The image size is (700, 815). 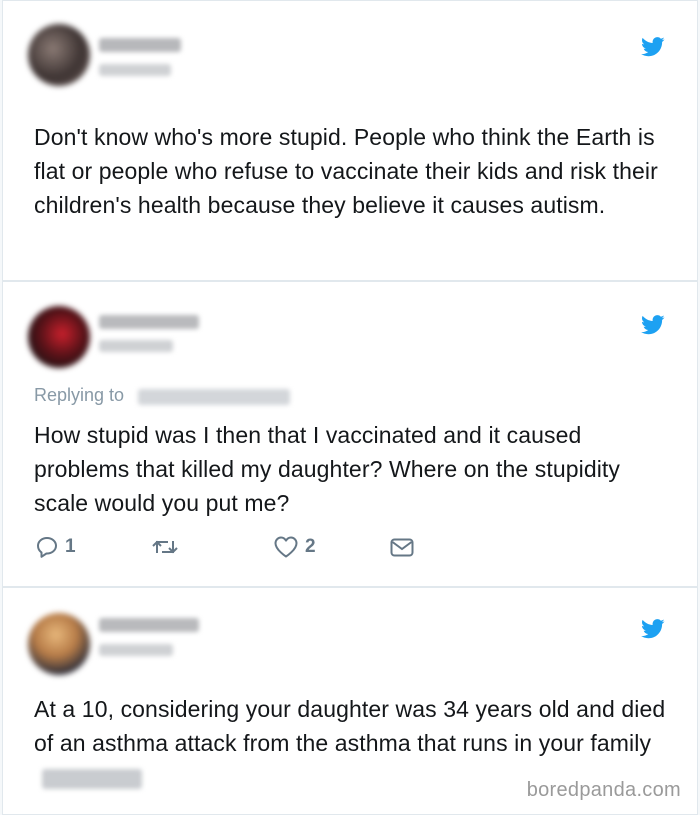 I want to click on retweet-button, so click(x=165, y=547).